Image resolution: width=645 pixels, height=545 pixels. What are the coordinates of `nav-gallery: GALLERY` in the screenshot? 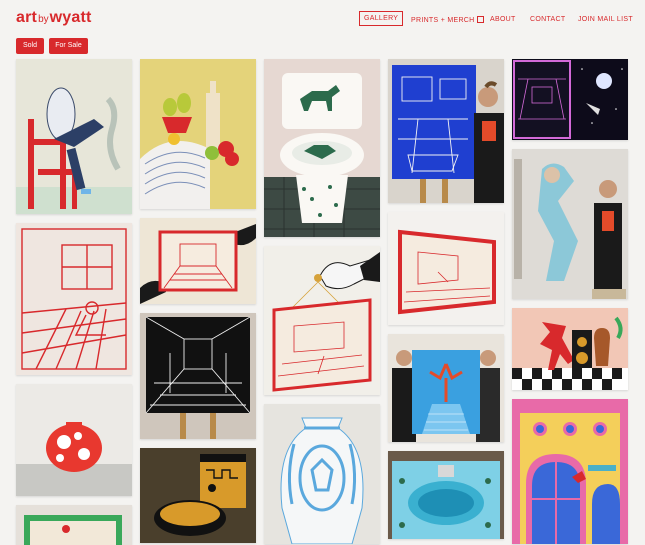 It's located at (381, 18).